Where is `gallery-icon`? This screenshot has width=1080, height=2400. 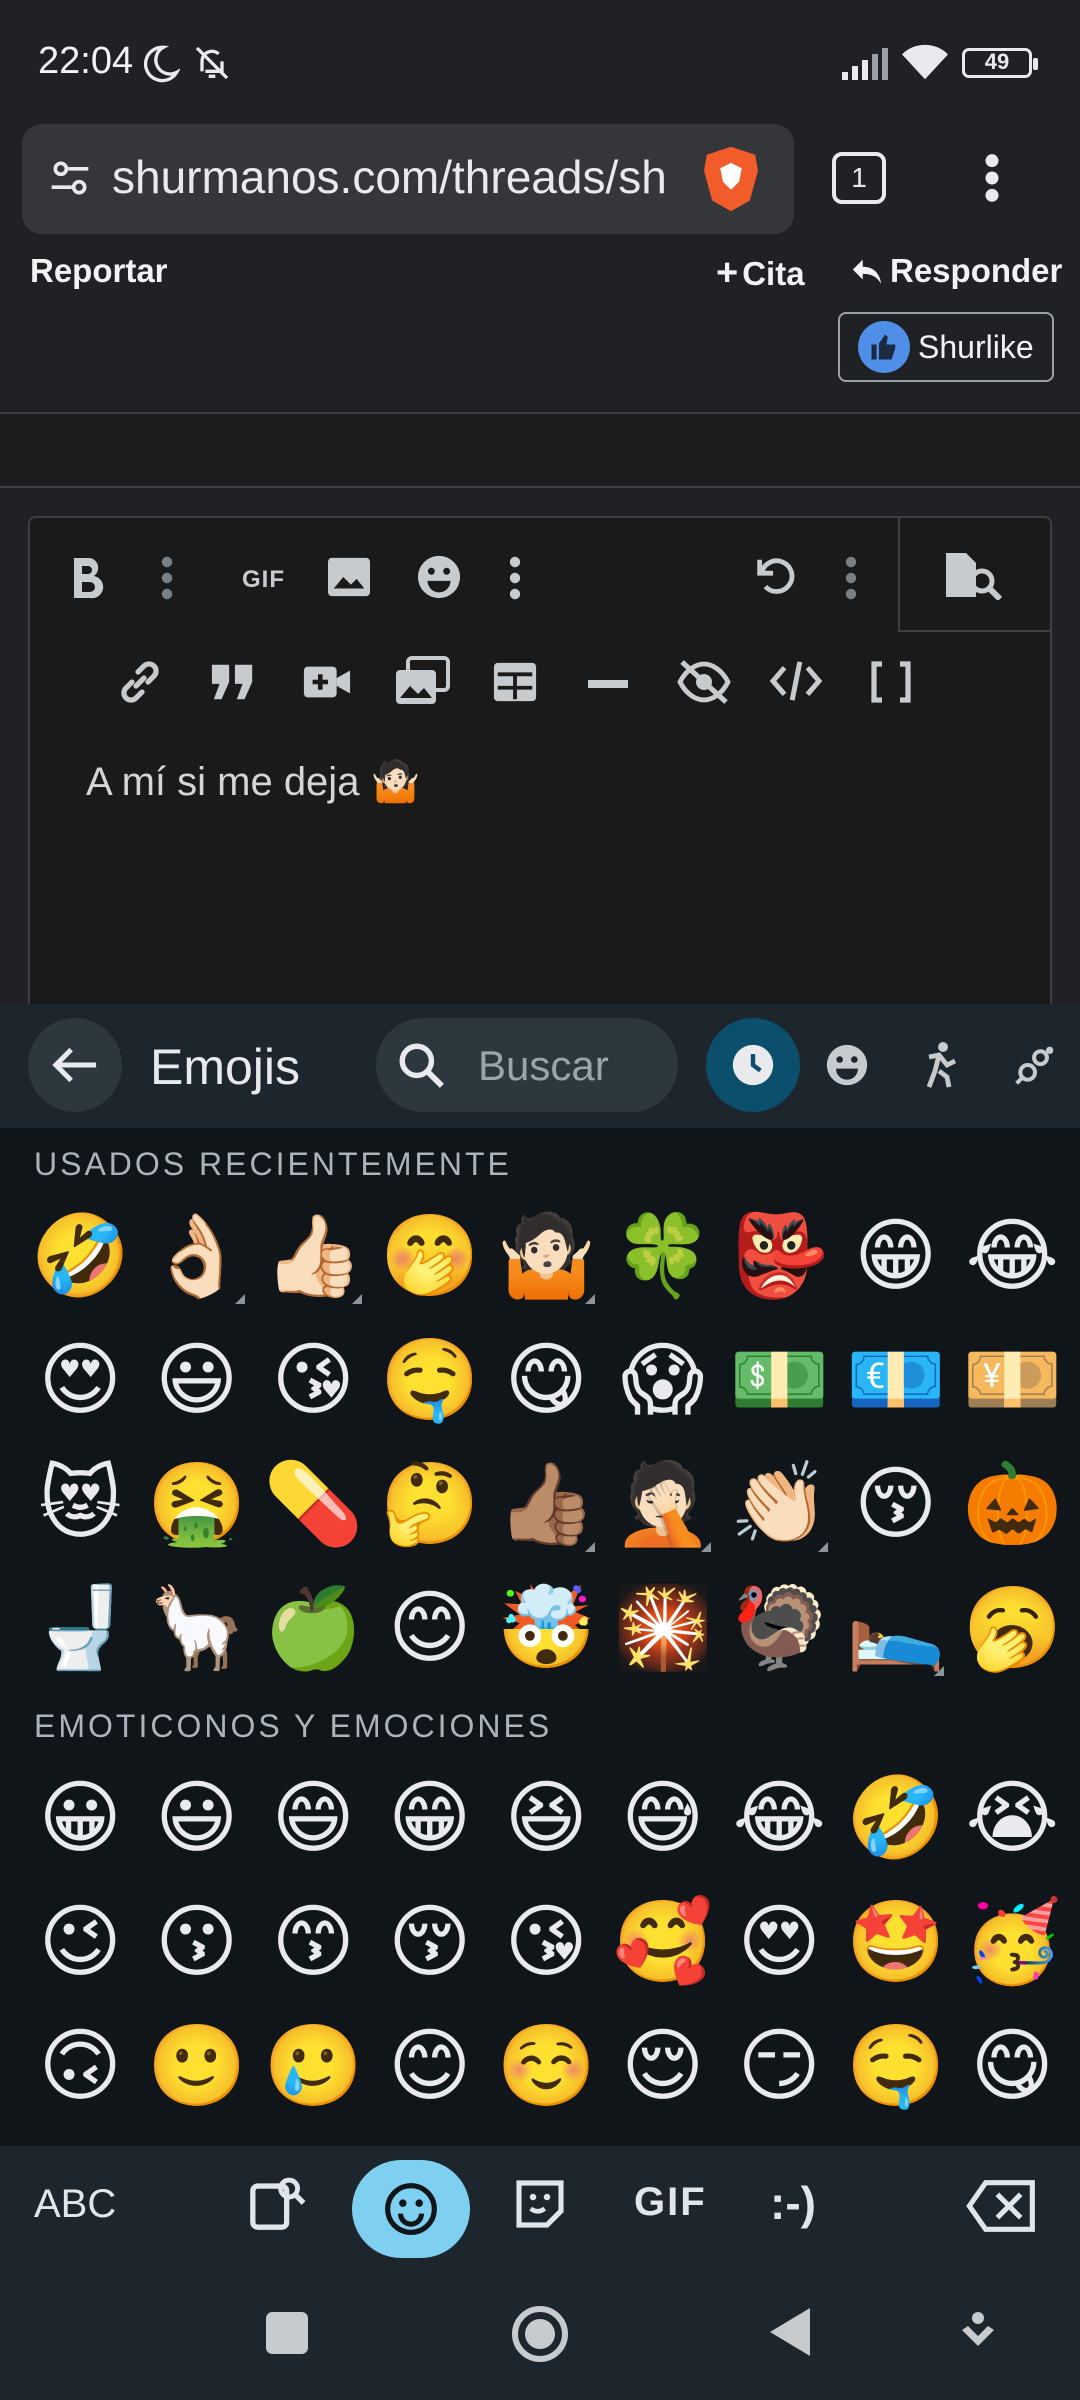 gallery-icon is located at coordinates (422, 681).